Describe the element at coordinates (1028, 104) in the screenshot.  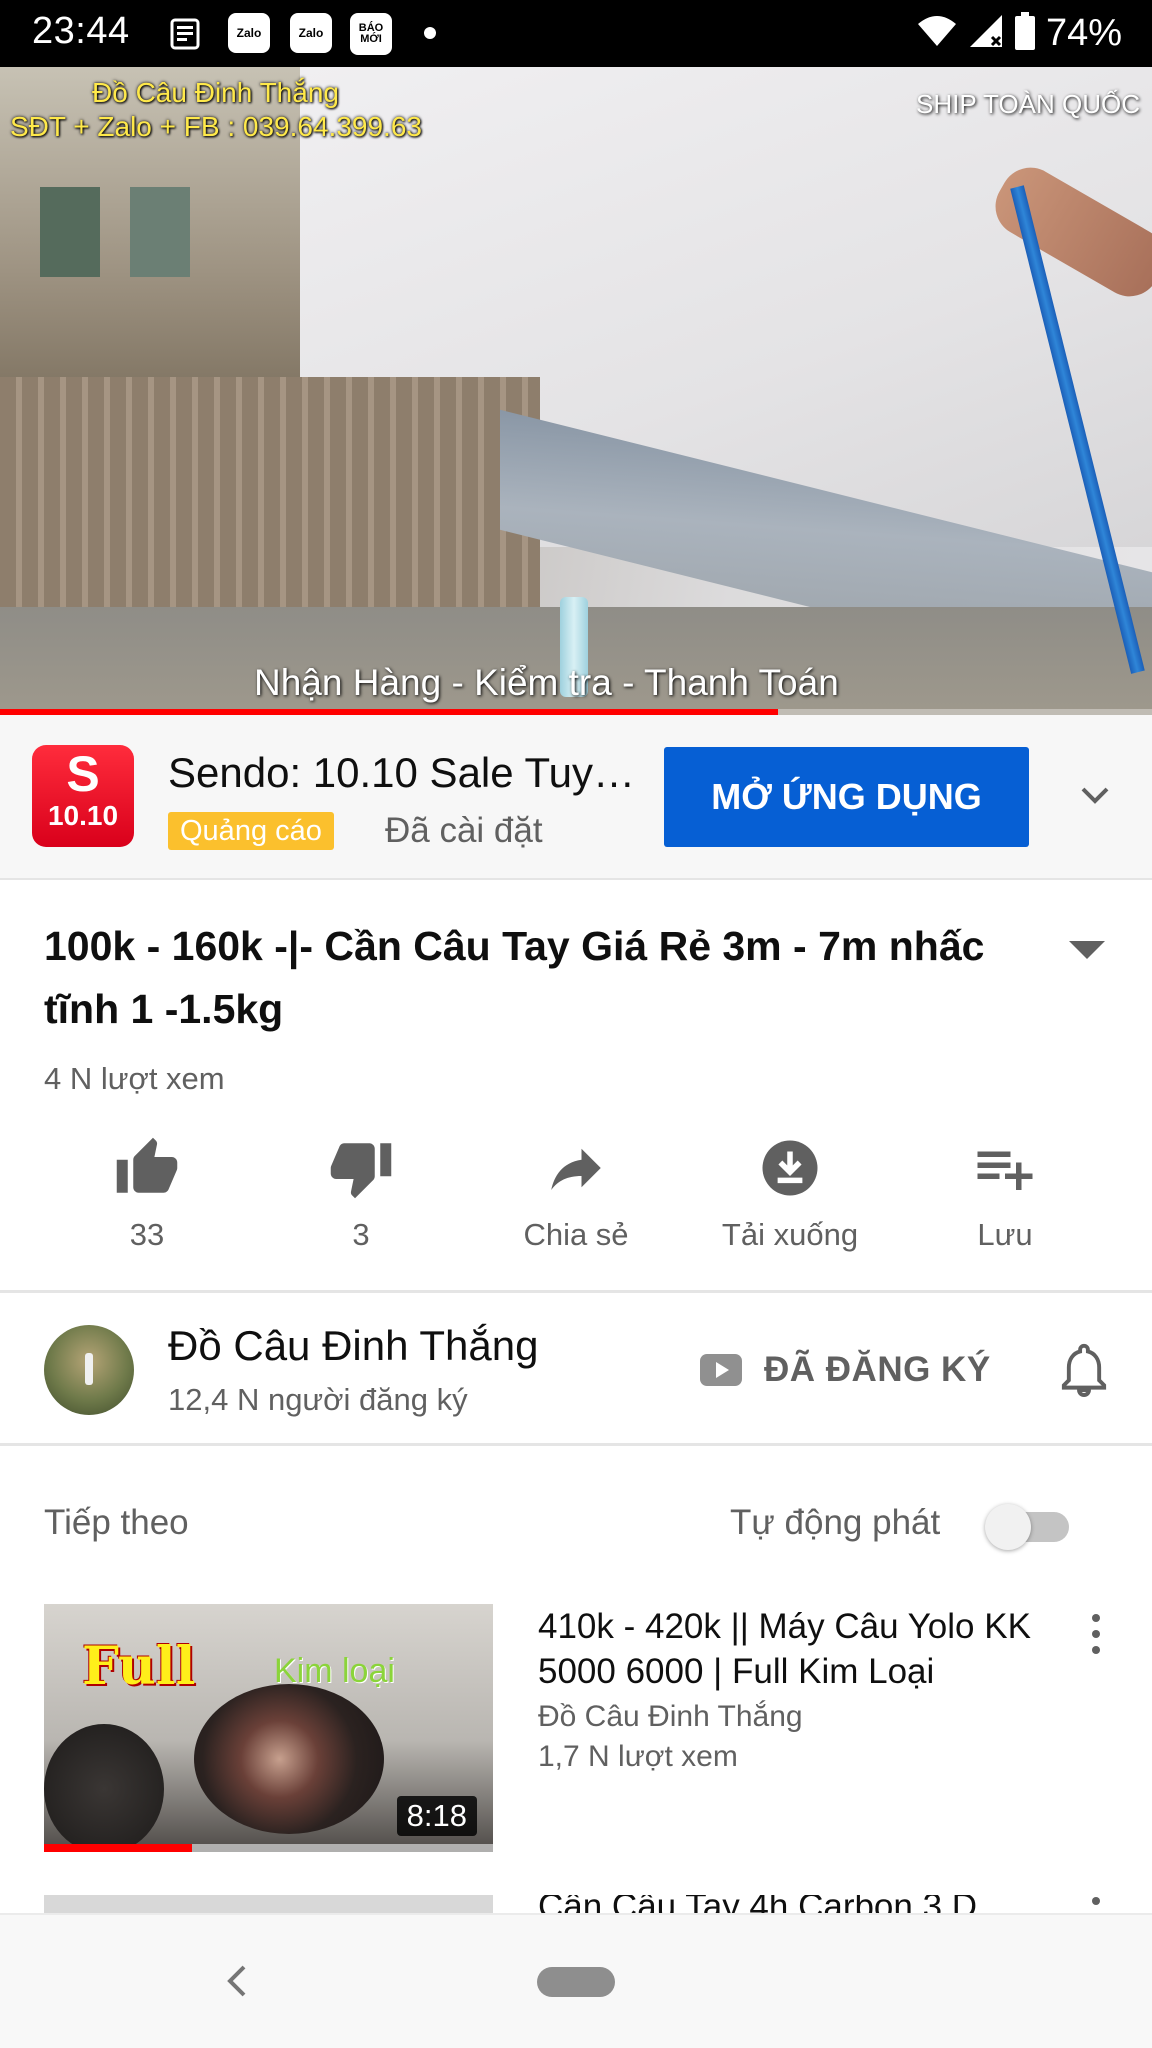
I see `video-overlay-shipping: SHIP TOÀN QUỐC` at that location.